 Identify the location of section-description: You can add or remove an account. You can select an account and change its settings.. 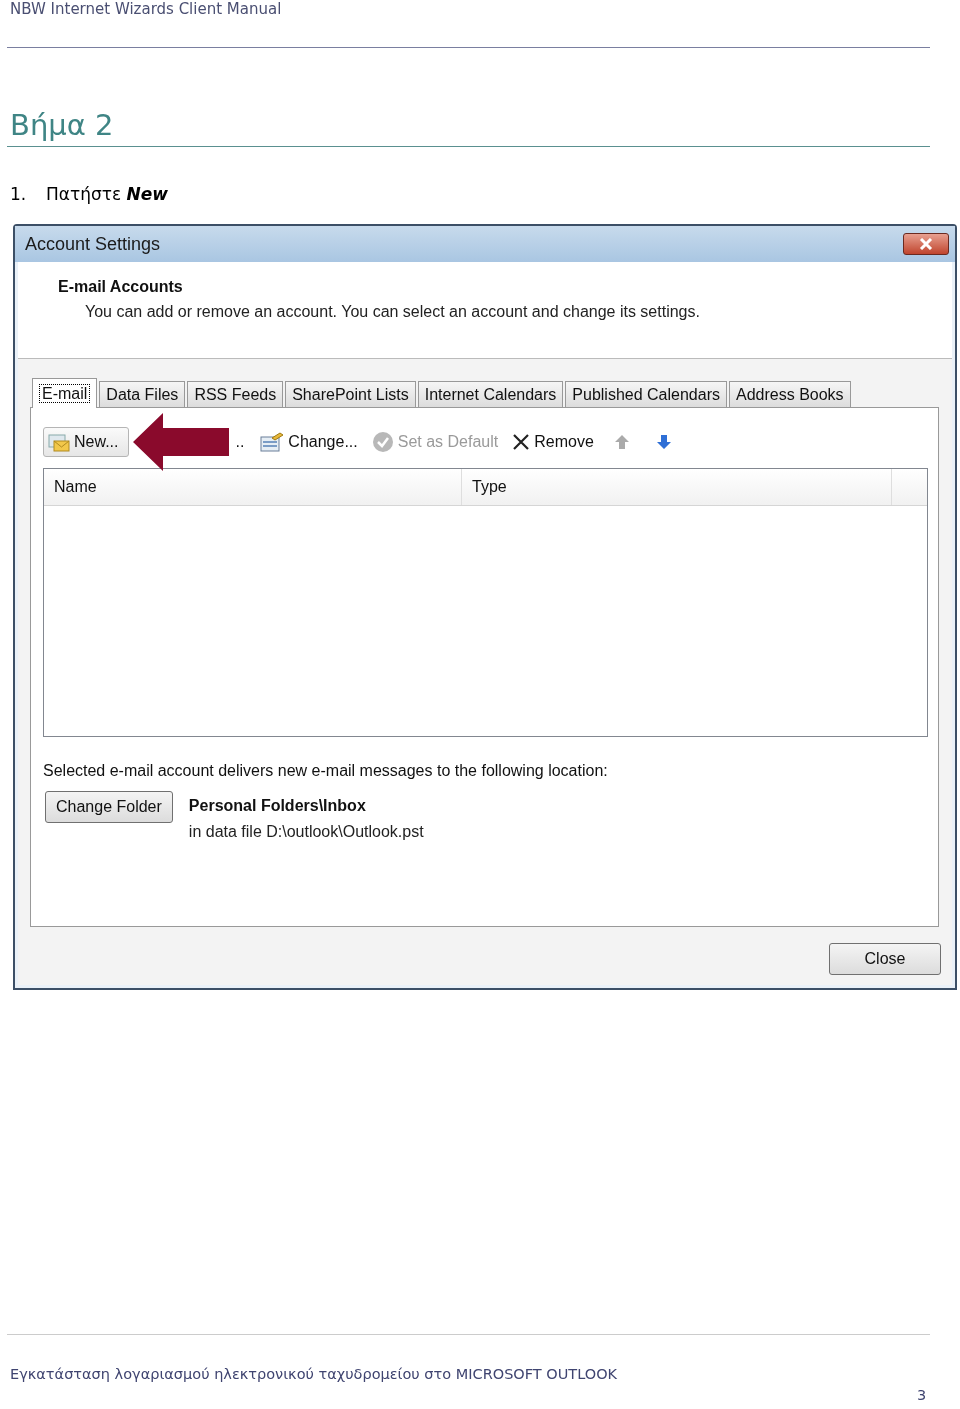
(393, 312).